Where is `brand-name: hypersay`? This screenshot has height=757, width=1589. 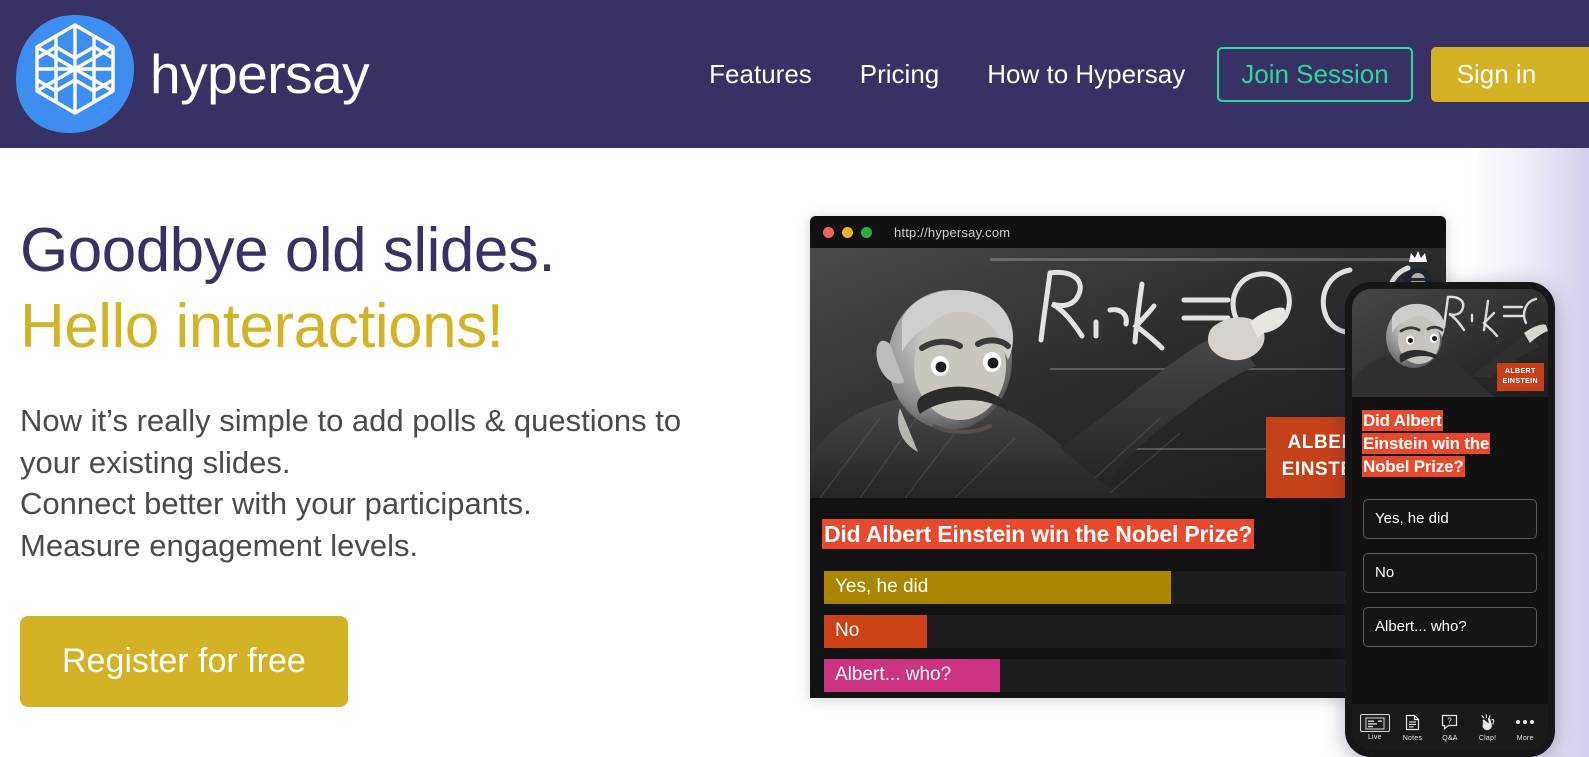 brand-name: hypersay is located at coordinates (260, 73).